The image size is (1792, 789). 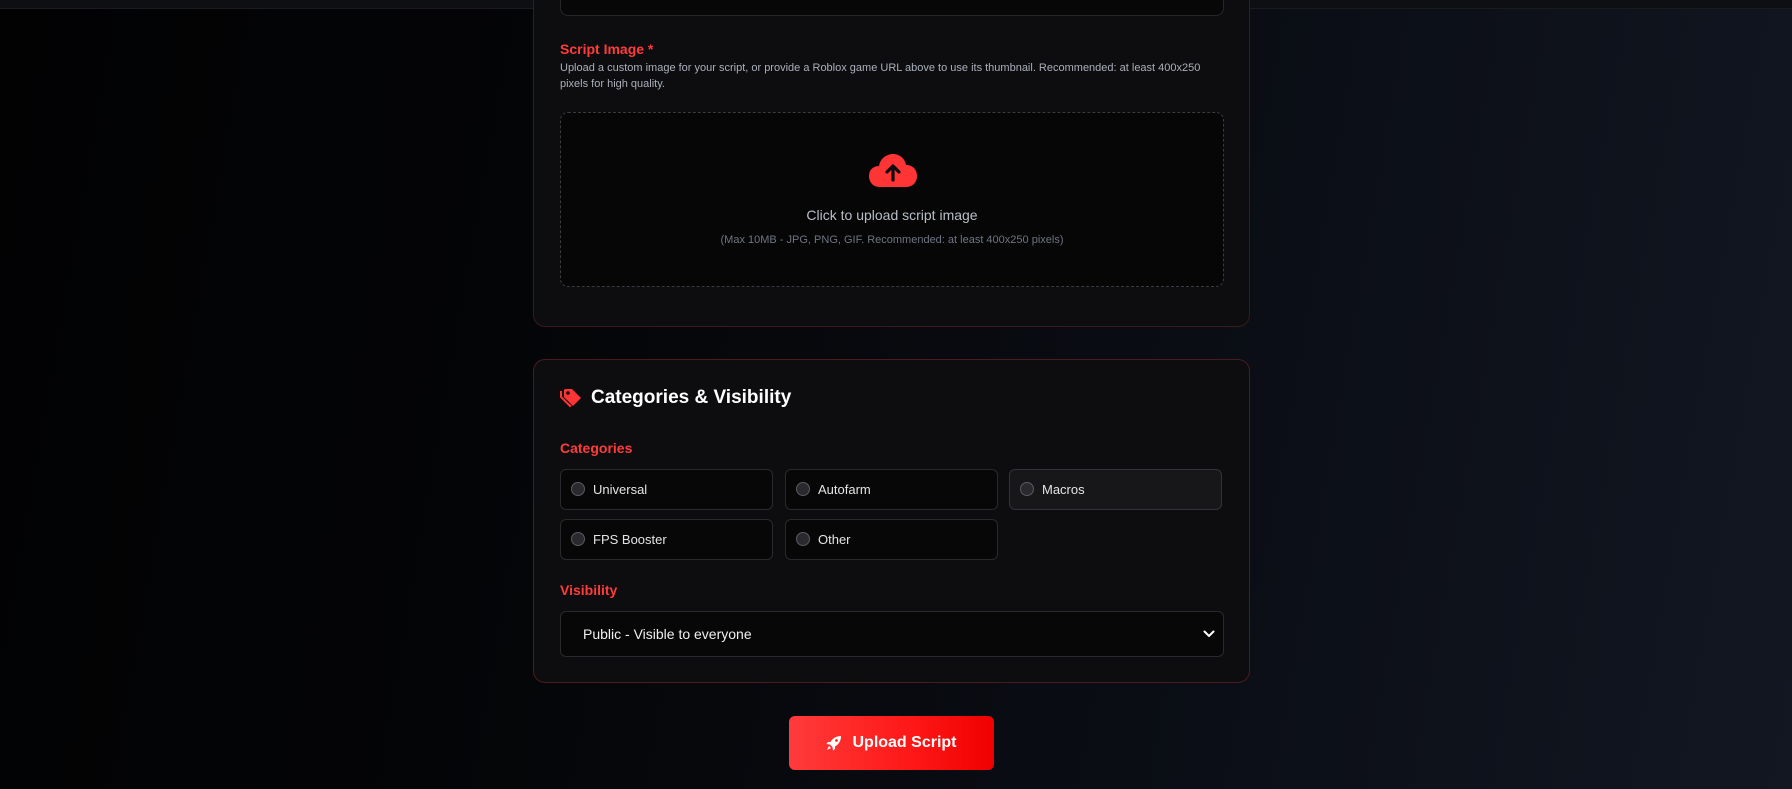 I want to click on category-option-fps-booster: FPS Booster, so click(x=666, y=539).